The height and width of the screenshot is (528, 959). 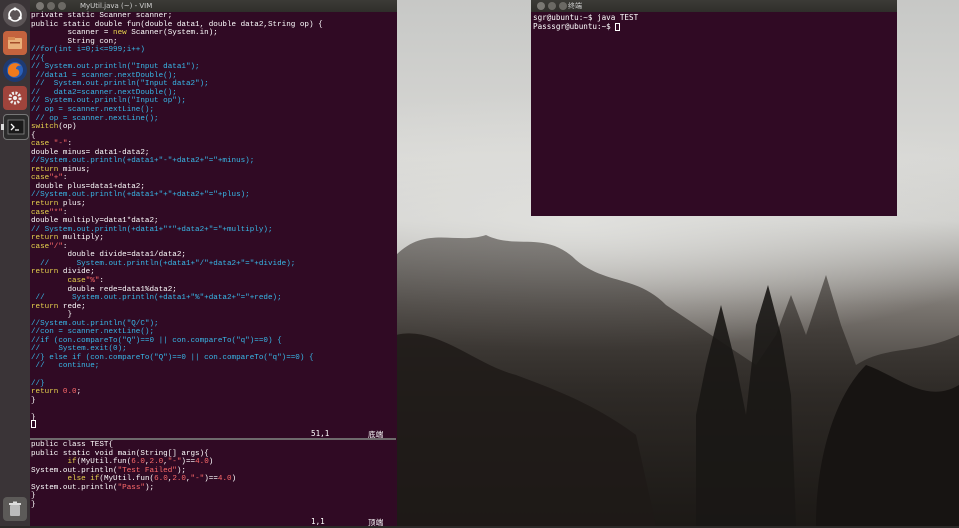 What do you see at coordinates (177, 307) in the screenshot?
I see `code-line: return rede;` at bounding box center [177, 307].